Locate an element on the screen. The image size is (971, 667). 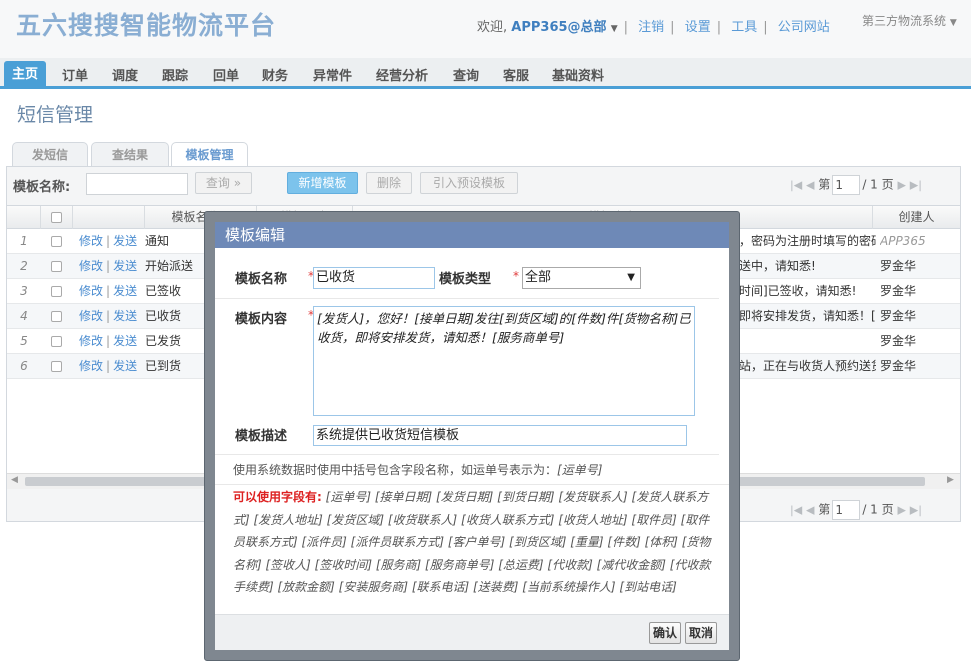
row-template-name: 已签收 is located at coordinates (163, 291).